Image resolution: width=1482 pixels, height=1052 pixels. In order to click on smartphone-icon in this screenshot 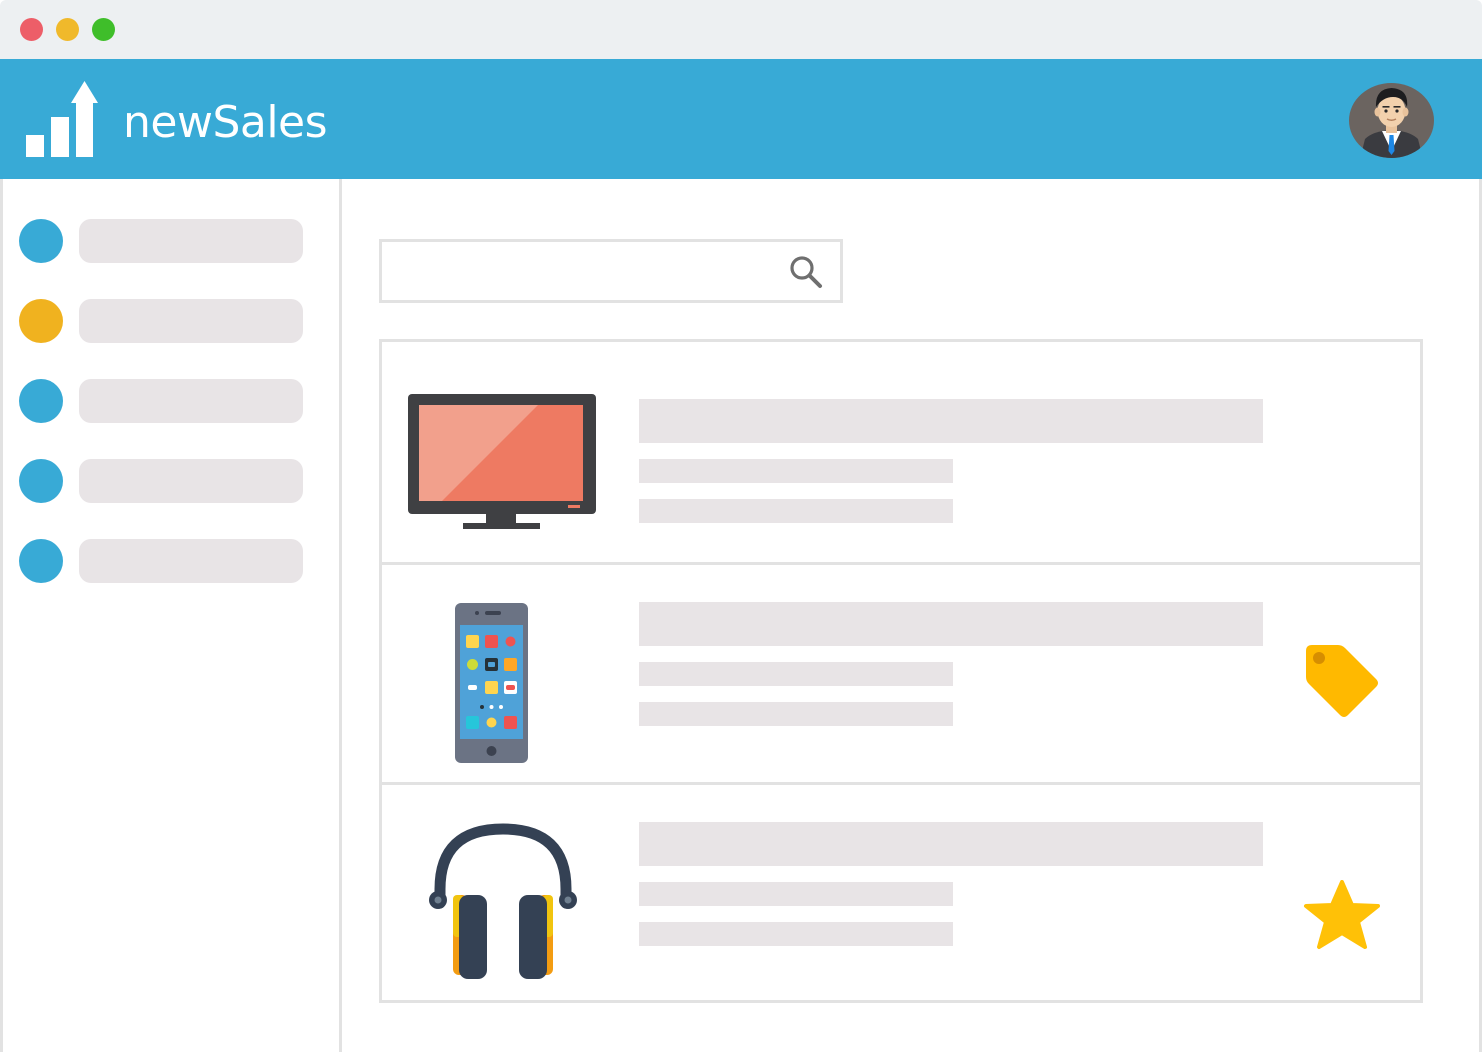, I will do `click(491, 683)`.